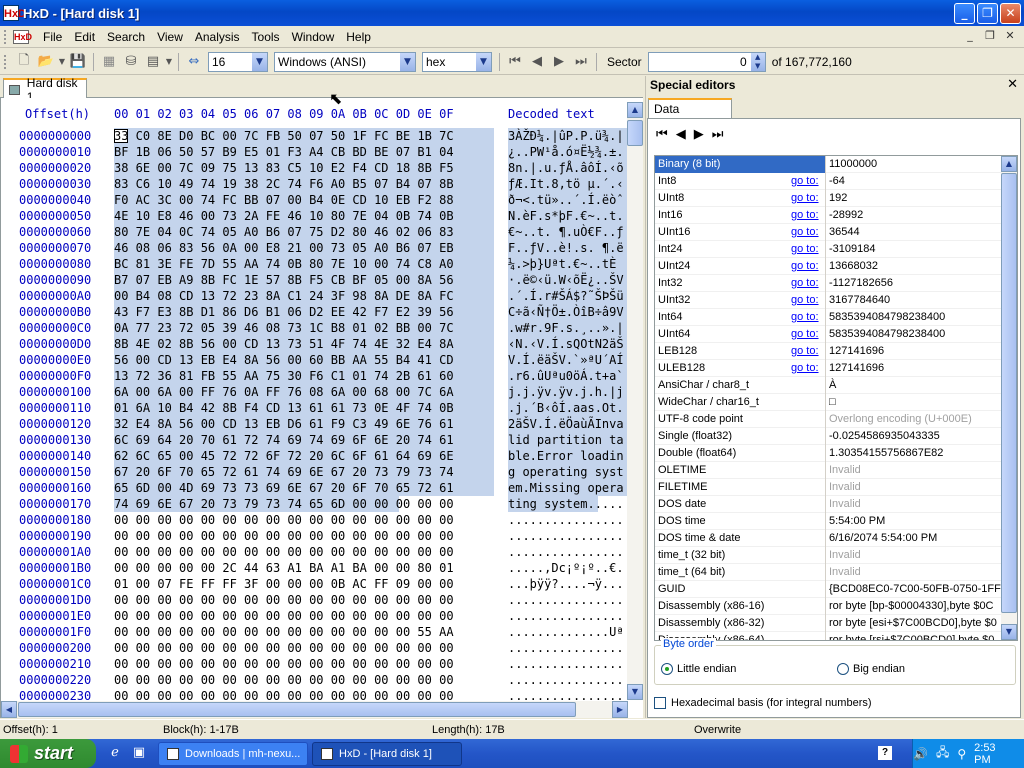  I want to click on row-decoded-text: ble.Error loadin, so click(568, 456).